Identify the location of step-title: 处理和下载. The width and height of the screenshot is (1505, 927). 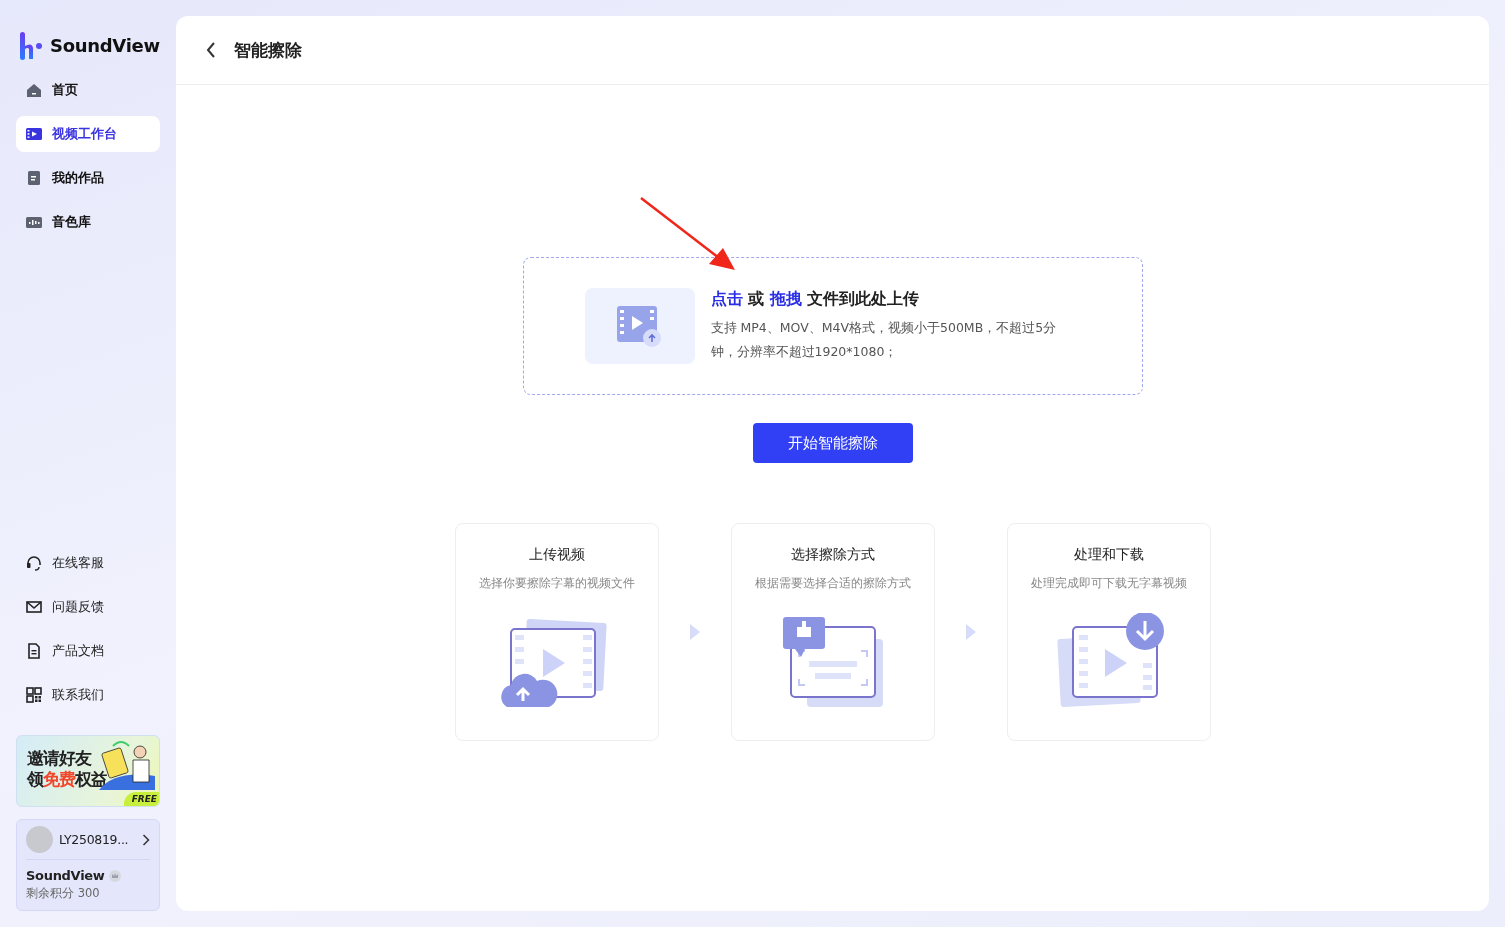
(1108, 555).